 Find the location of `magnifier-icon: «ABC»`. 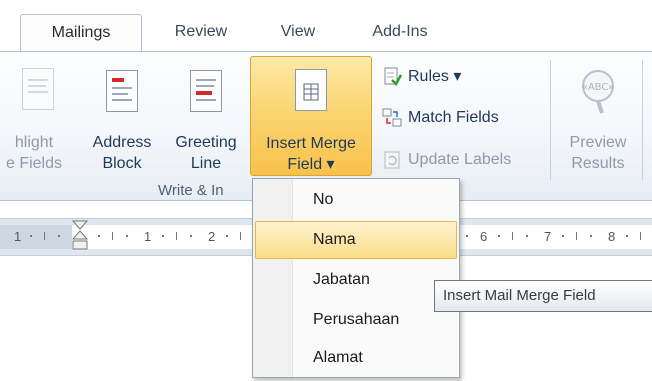

magnifier-icon: «ABC» is located at coordinates (598, 90).